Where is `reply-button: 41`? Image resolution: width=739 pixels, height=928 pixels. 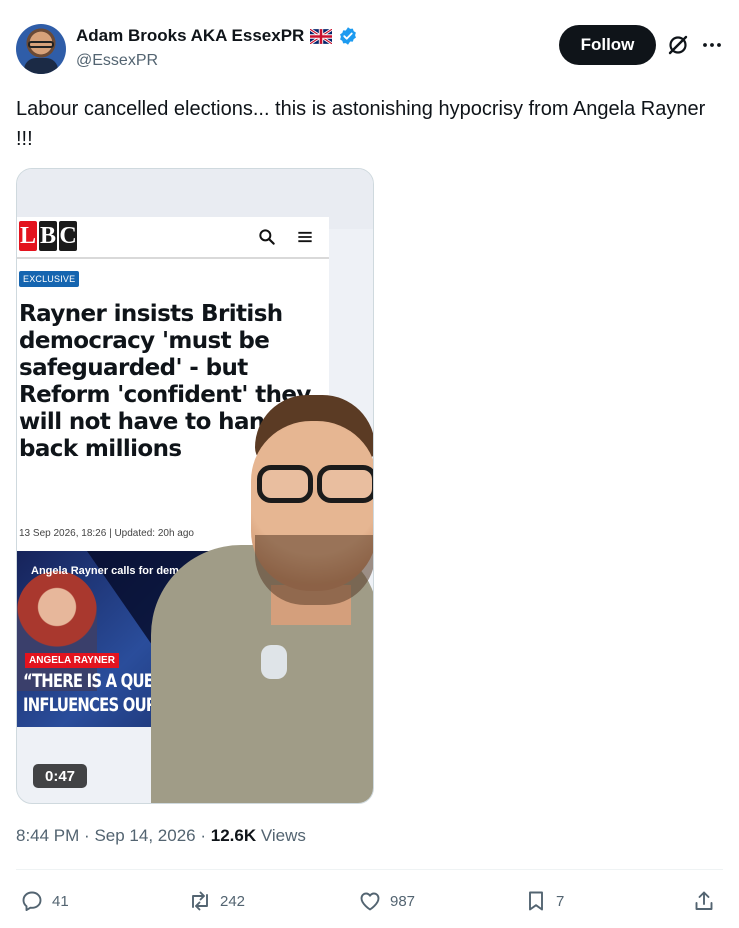
reply-button: 41 is located at coordinates (44, 901).